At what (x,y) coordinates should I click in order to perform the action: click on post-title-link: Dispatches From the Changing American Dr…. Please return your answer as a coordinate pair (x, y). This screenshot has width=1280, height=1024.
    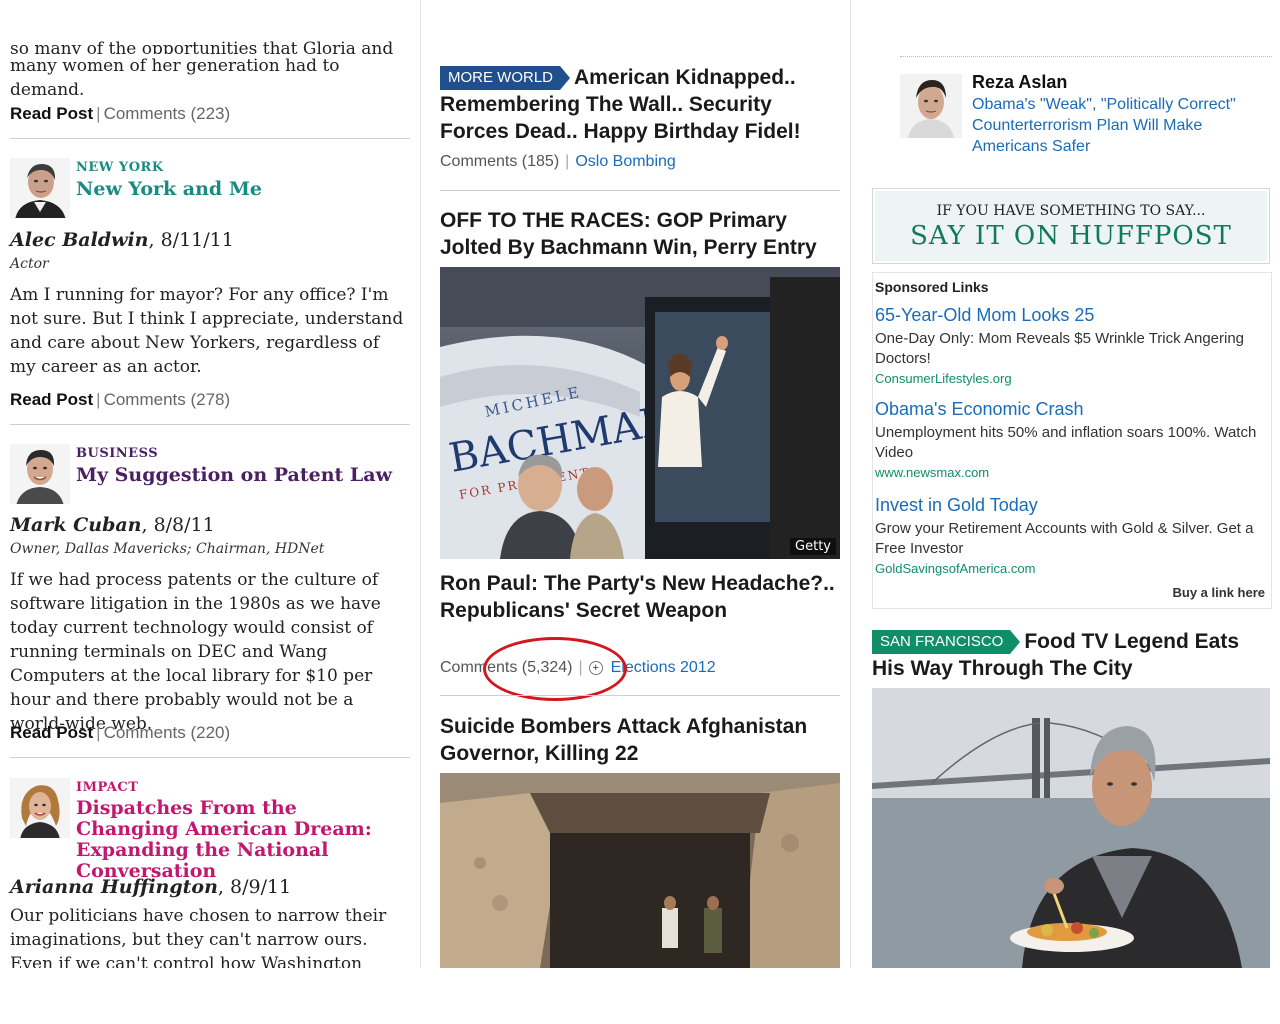
    Looking at the image, I should click on (241, 840).